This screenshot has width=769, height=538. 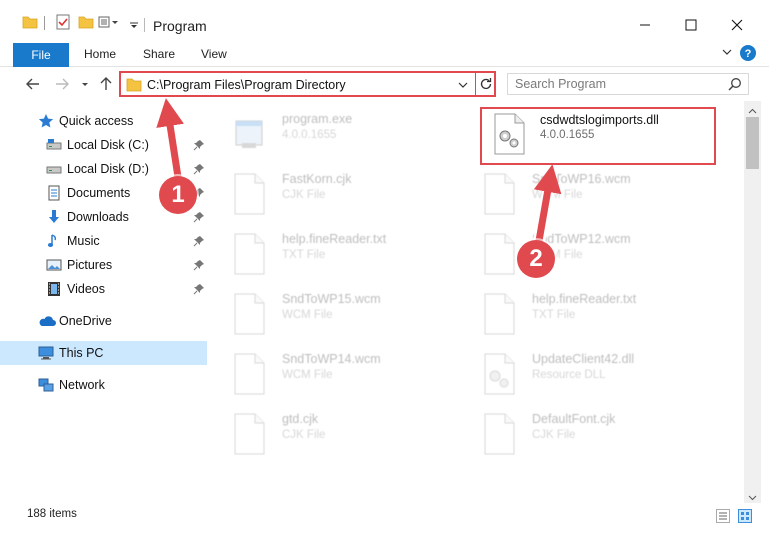 What do you see at coordinates (54, 289) in the screenshot?
I see `videos-icon` at bounding box center [54, 289].